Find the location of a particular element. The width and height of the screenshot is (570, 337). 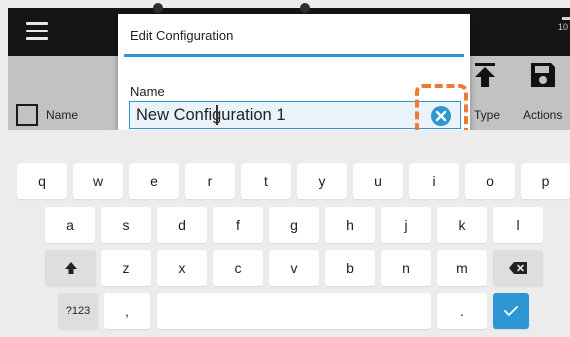

key-w: w is located at coordinates (98, 181).